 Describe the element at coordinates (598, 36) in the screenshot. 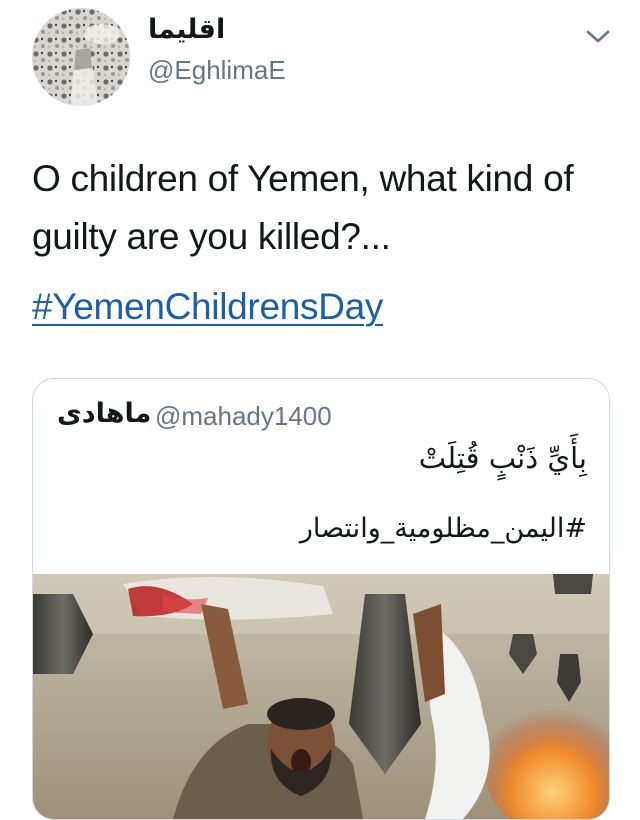

I see `chevron-down-icon` at that location.